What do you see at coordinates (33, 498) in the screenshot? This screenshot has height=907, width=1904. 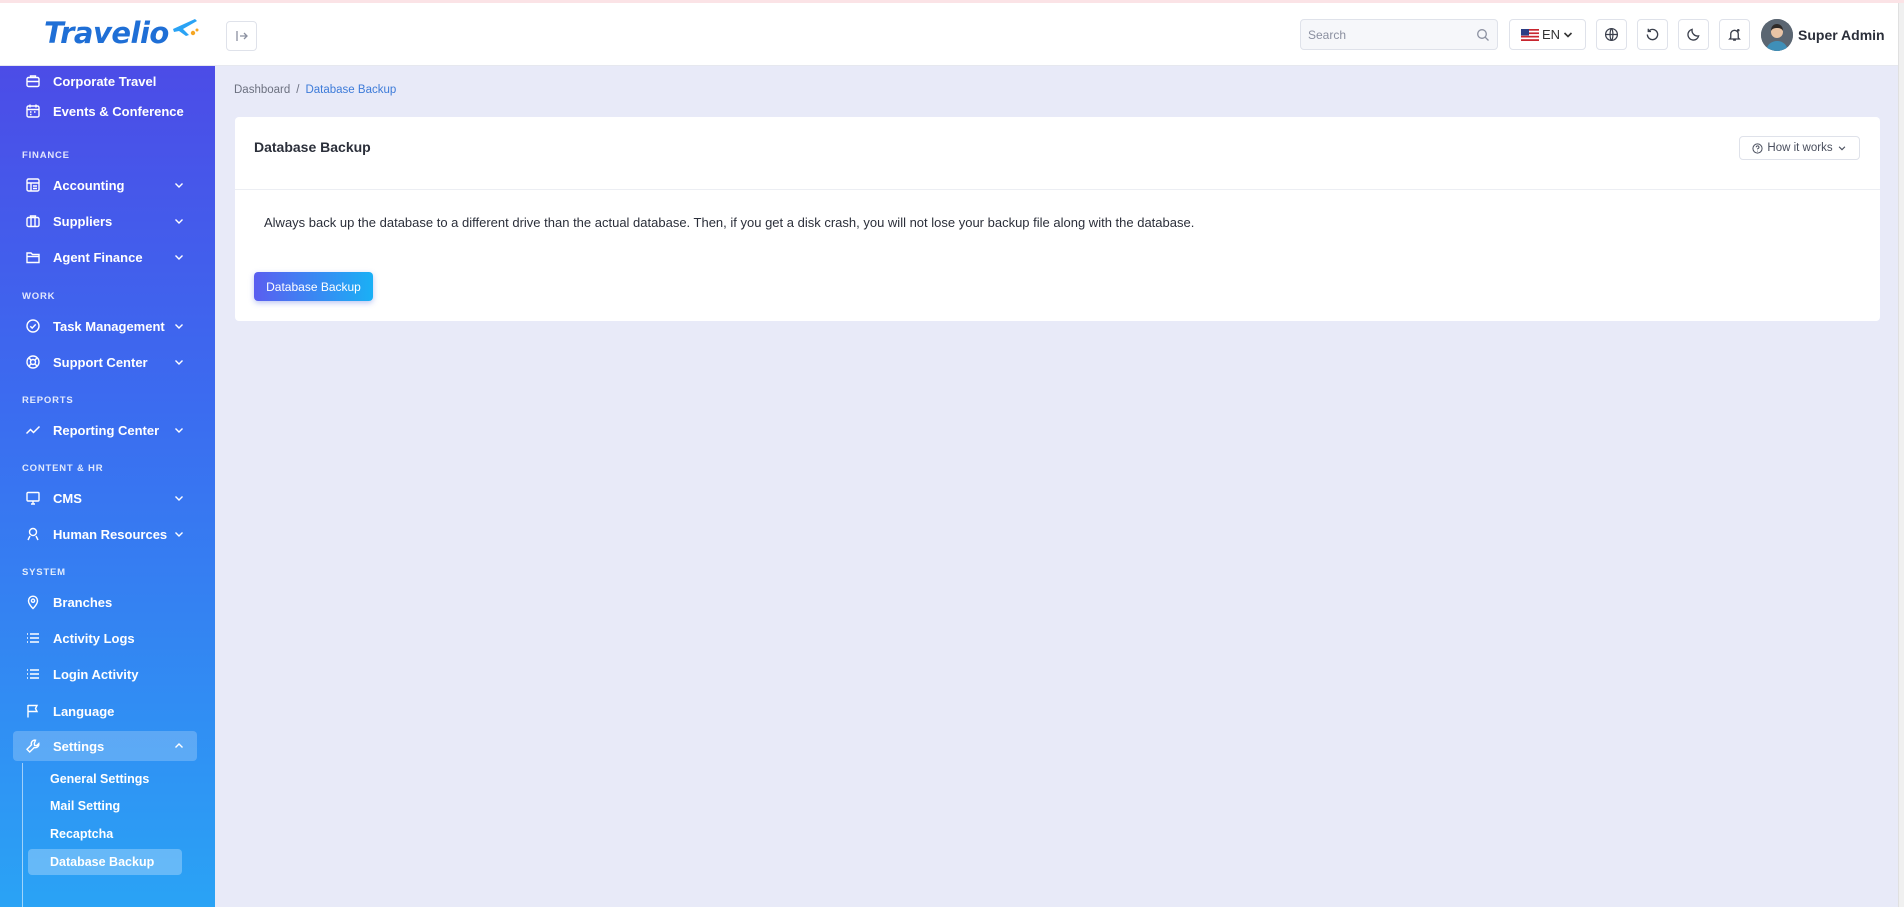 I see `monitor-icon` at bounding box center [33, 498].